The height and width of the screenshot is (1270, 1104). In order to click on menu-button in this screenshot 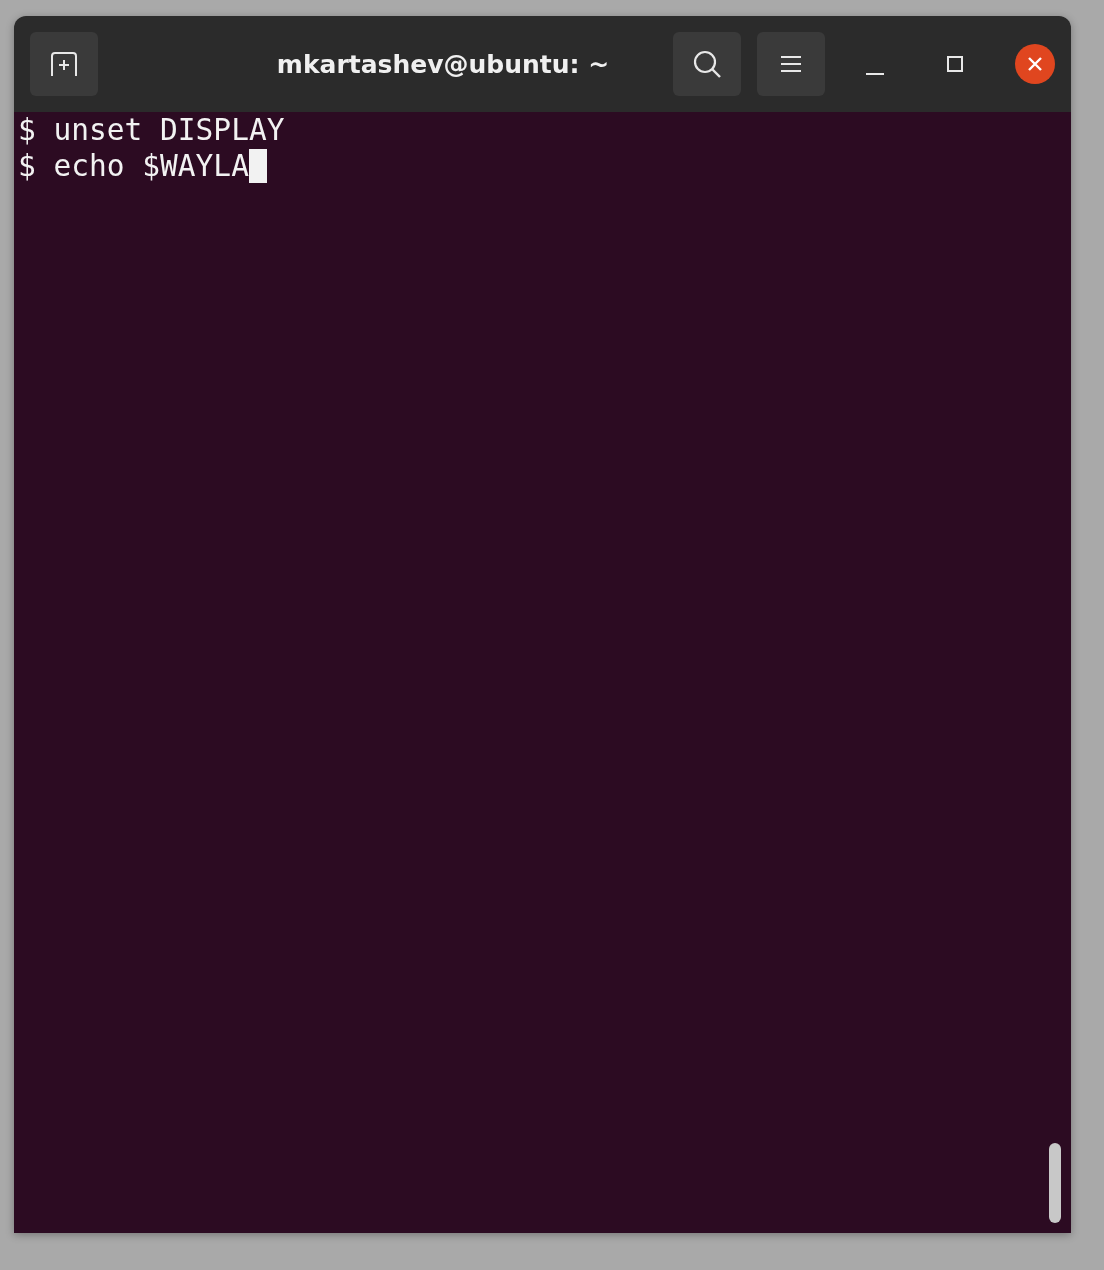, I will do `click(791, 64)`.